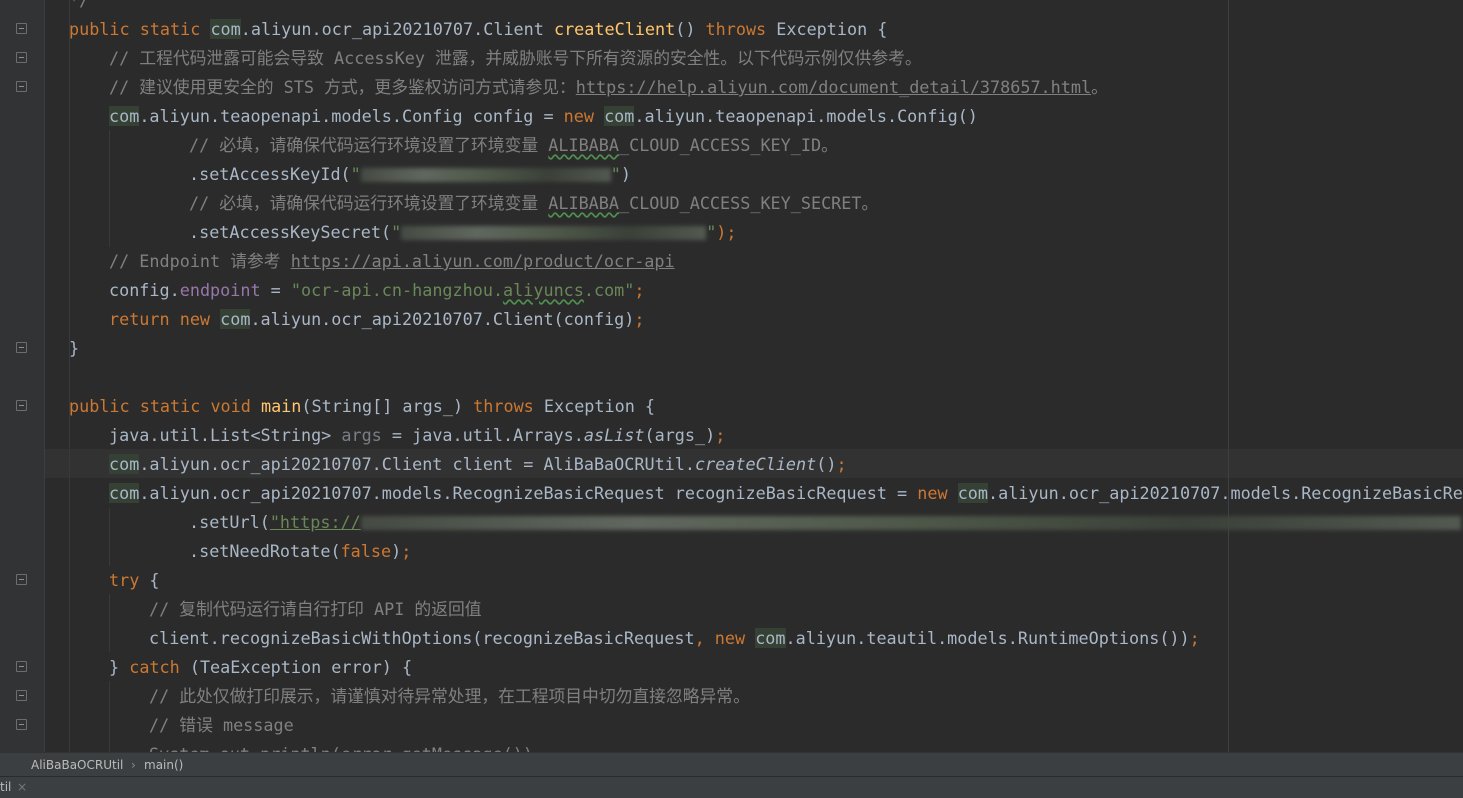 Image resolution: width=1463 pixels, height=798 pixels. Describe the element at coordinates (583, 203) in the screenshot. I see `code-token: ALIBABA` at that location.